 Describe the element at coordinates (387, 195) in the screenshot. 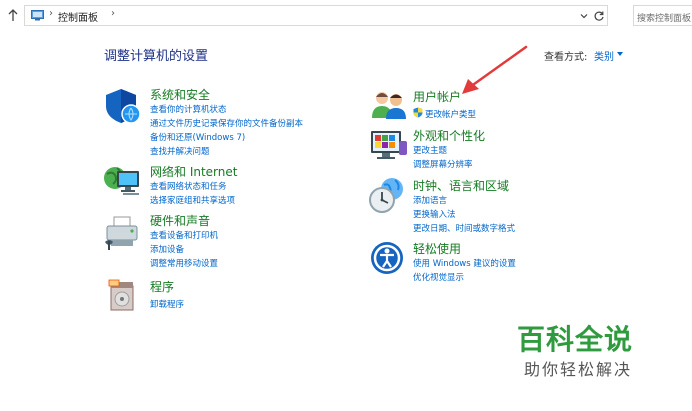

I see `clock-globe-icon` at that location.